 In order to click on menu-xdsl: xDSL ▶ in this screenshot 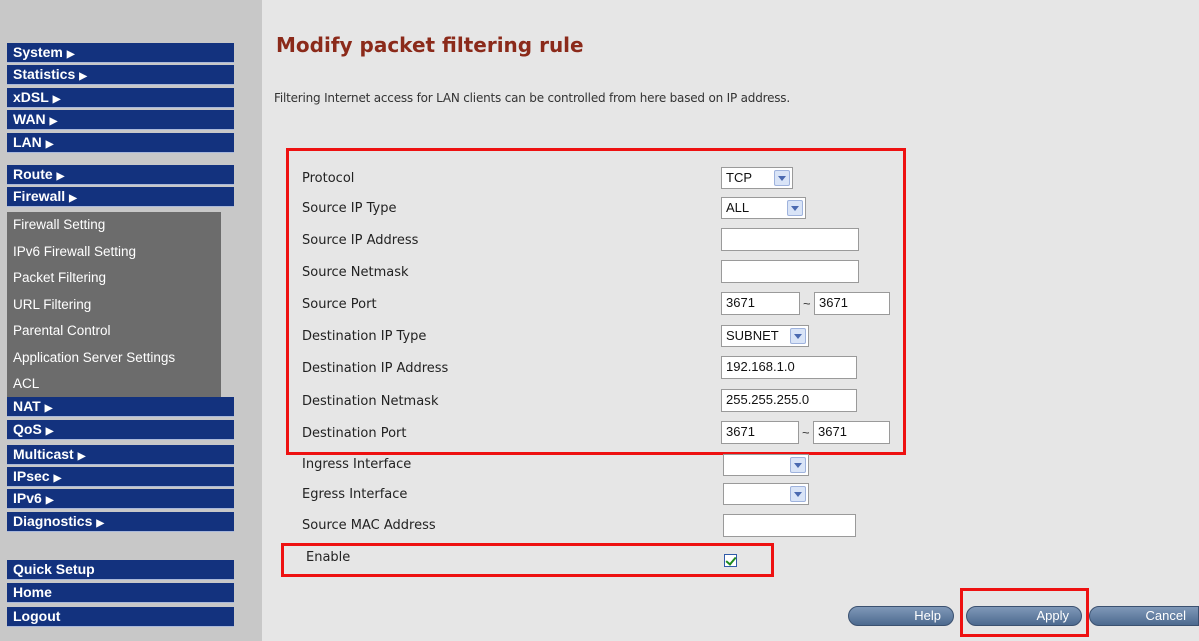, I will do `click(120, 98)`.